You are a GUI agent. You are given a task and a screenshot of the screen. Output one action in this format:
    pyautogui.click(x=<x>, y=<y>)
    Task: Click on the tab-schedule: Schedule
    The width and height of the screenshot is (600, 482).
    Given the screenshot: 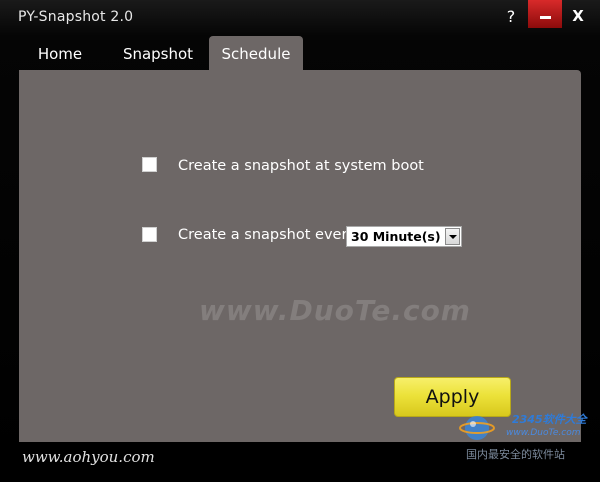 What is the action you would take?
    pyautogui.click(x=256, y=53)
    